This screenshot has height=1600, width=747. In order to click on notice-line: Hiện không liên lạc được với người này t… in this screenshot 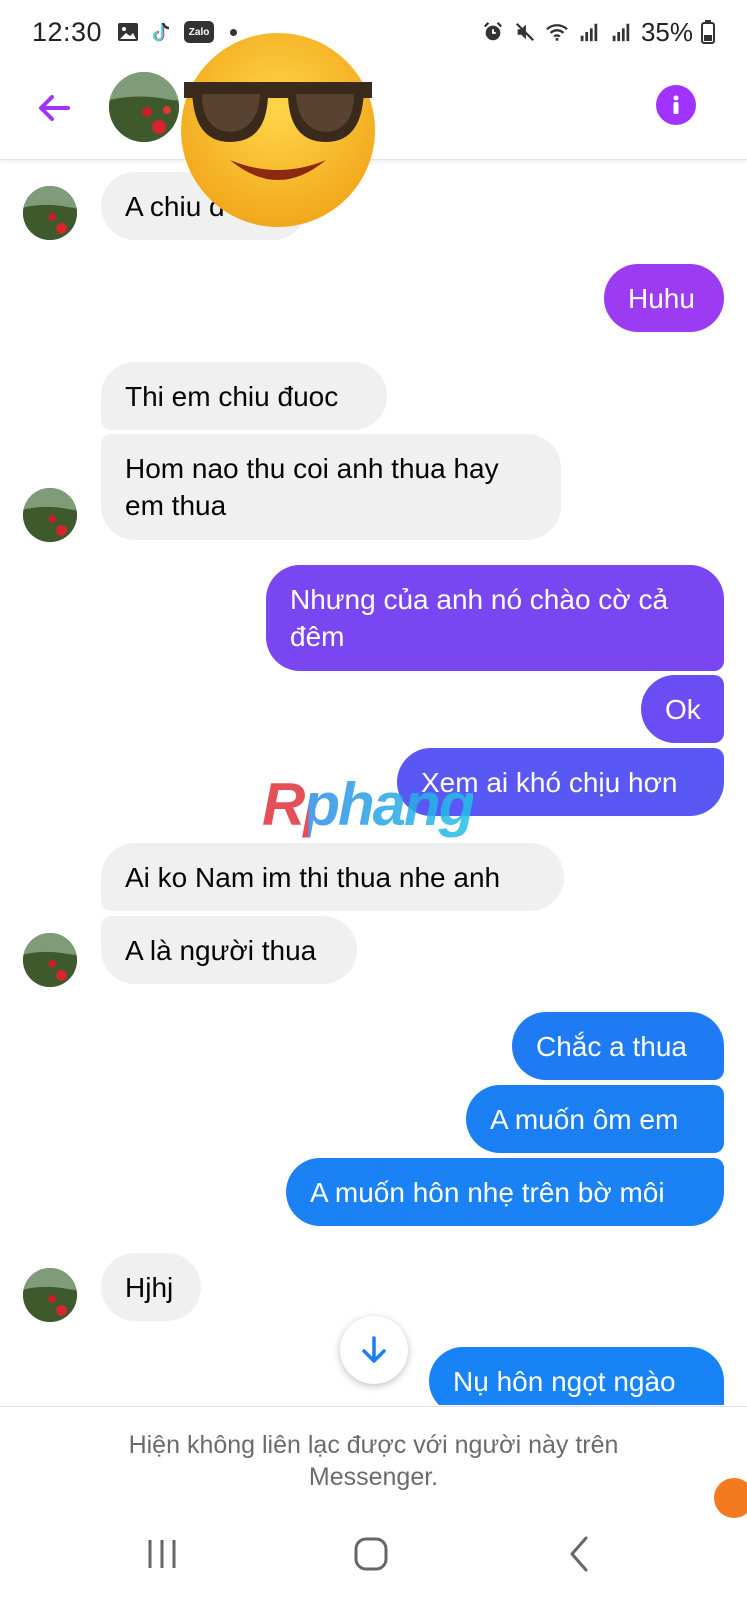, I will do `click(373, 1445)`.